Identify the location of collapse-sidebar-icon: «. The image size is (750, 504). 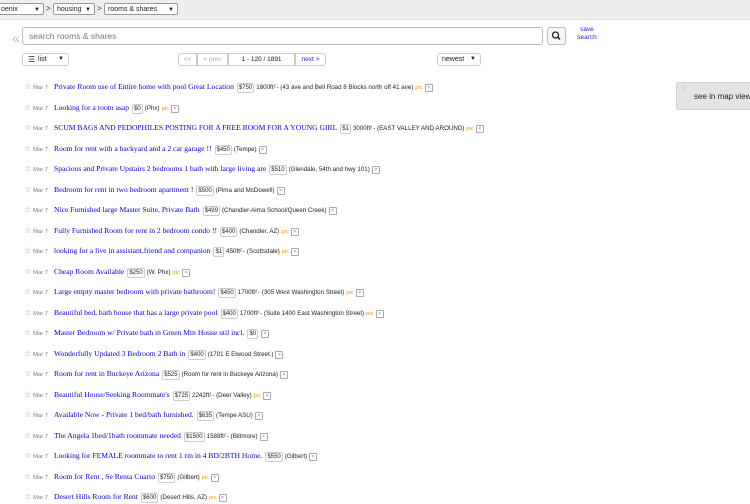
(16, 38).